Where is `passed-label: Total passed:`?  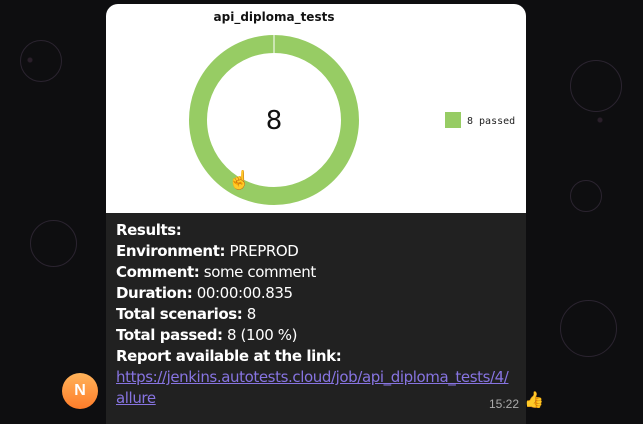 passed-label: Total passed: is located at coordinates (169, 335).